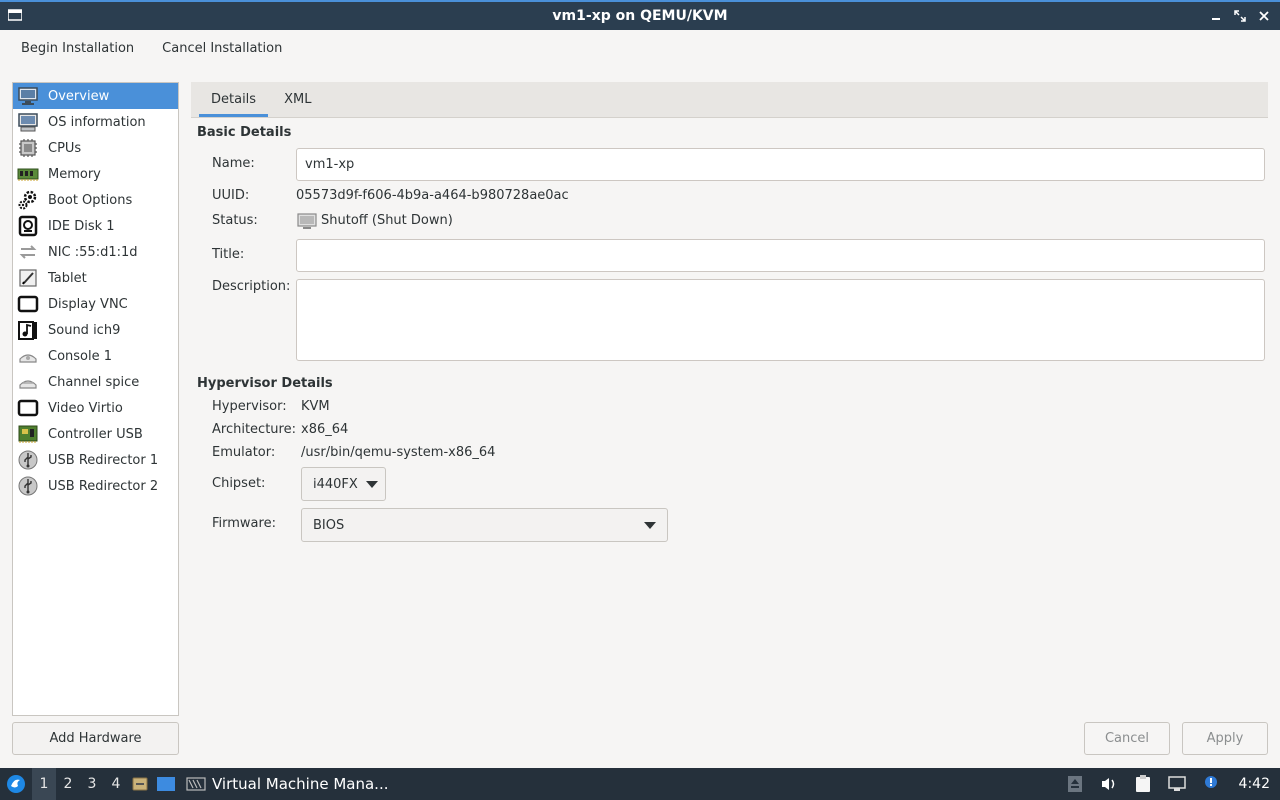 This screenshot has height=800, width=1280. What do you see at coordinates (239, 483) in the screenshot?
I see `chipset-label: Chipset:` at bounding box center [239, 483].